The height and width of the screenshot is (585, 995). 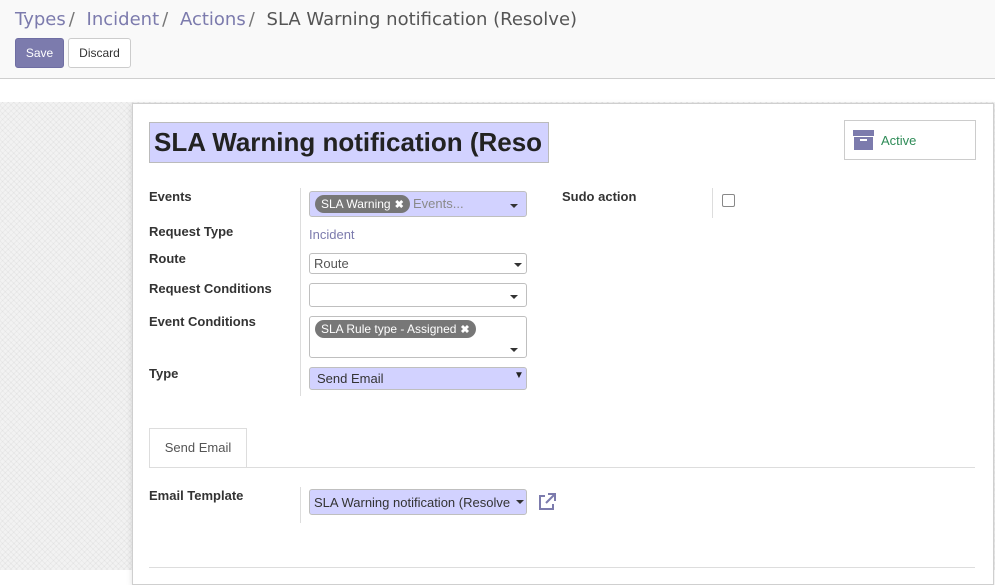 What do you see at coordinates (547, 502) in the screenshot?
I see `external-link-icon` at bounding box center [547, 502].